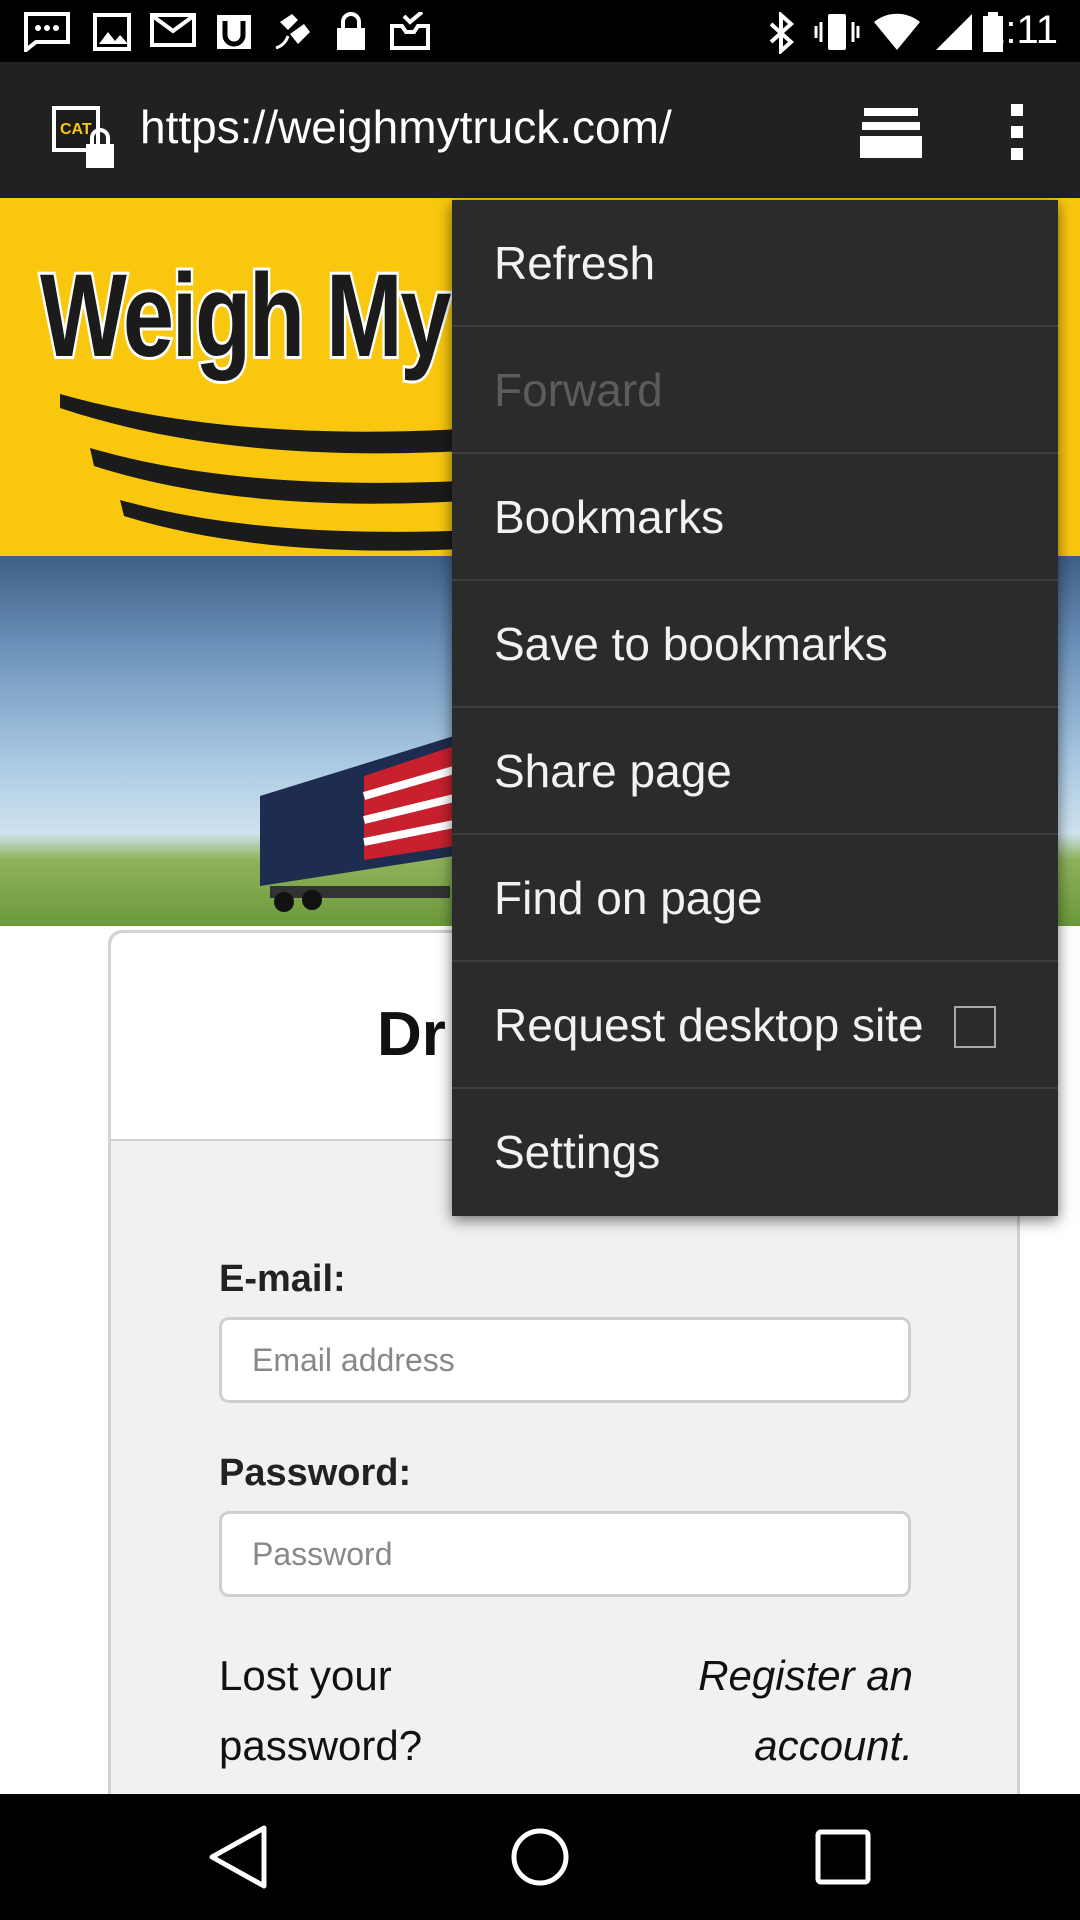 This screenshot has width=1080, height=1920. I want to click on menu-item-label: Forward, so click(578, 390).